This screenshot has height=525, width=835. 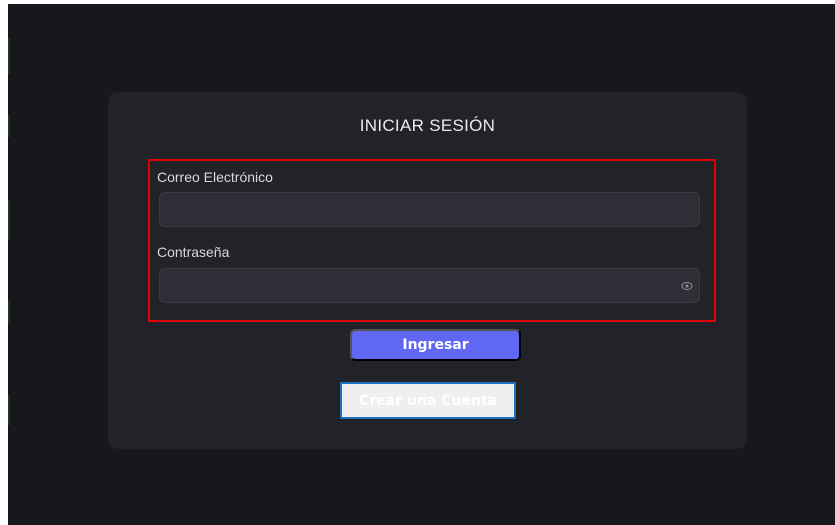 I want to click on password-input, so click(x=429, y=285).